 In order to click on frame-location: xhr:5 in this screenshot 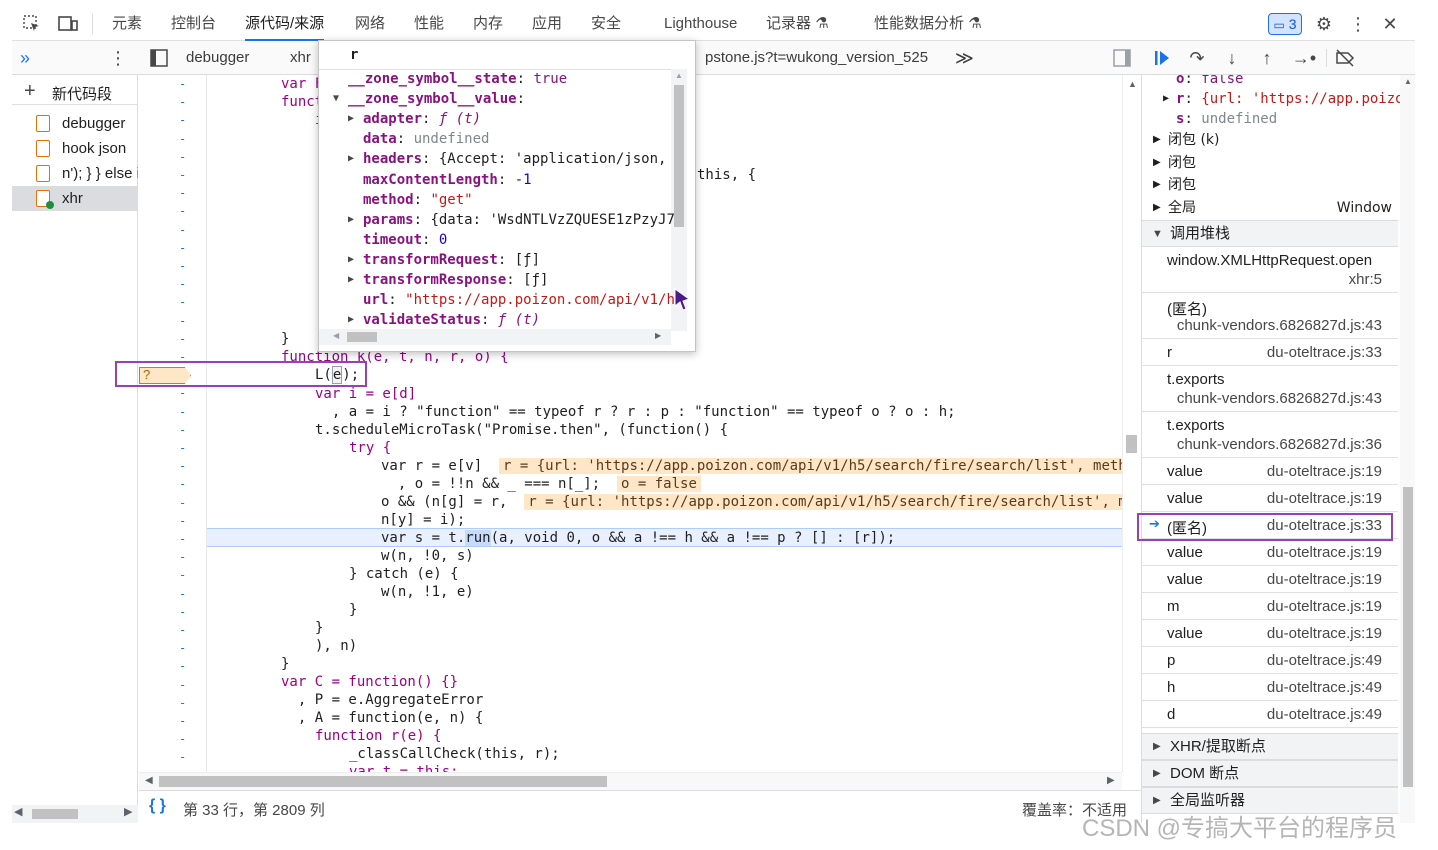, I will do `click(1365, 279)`.